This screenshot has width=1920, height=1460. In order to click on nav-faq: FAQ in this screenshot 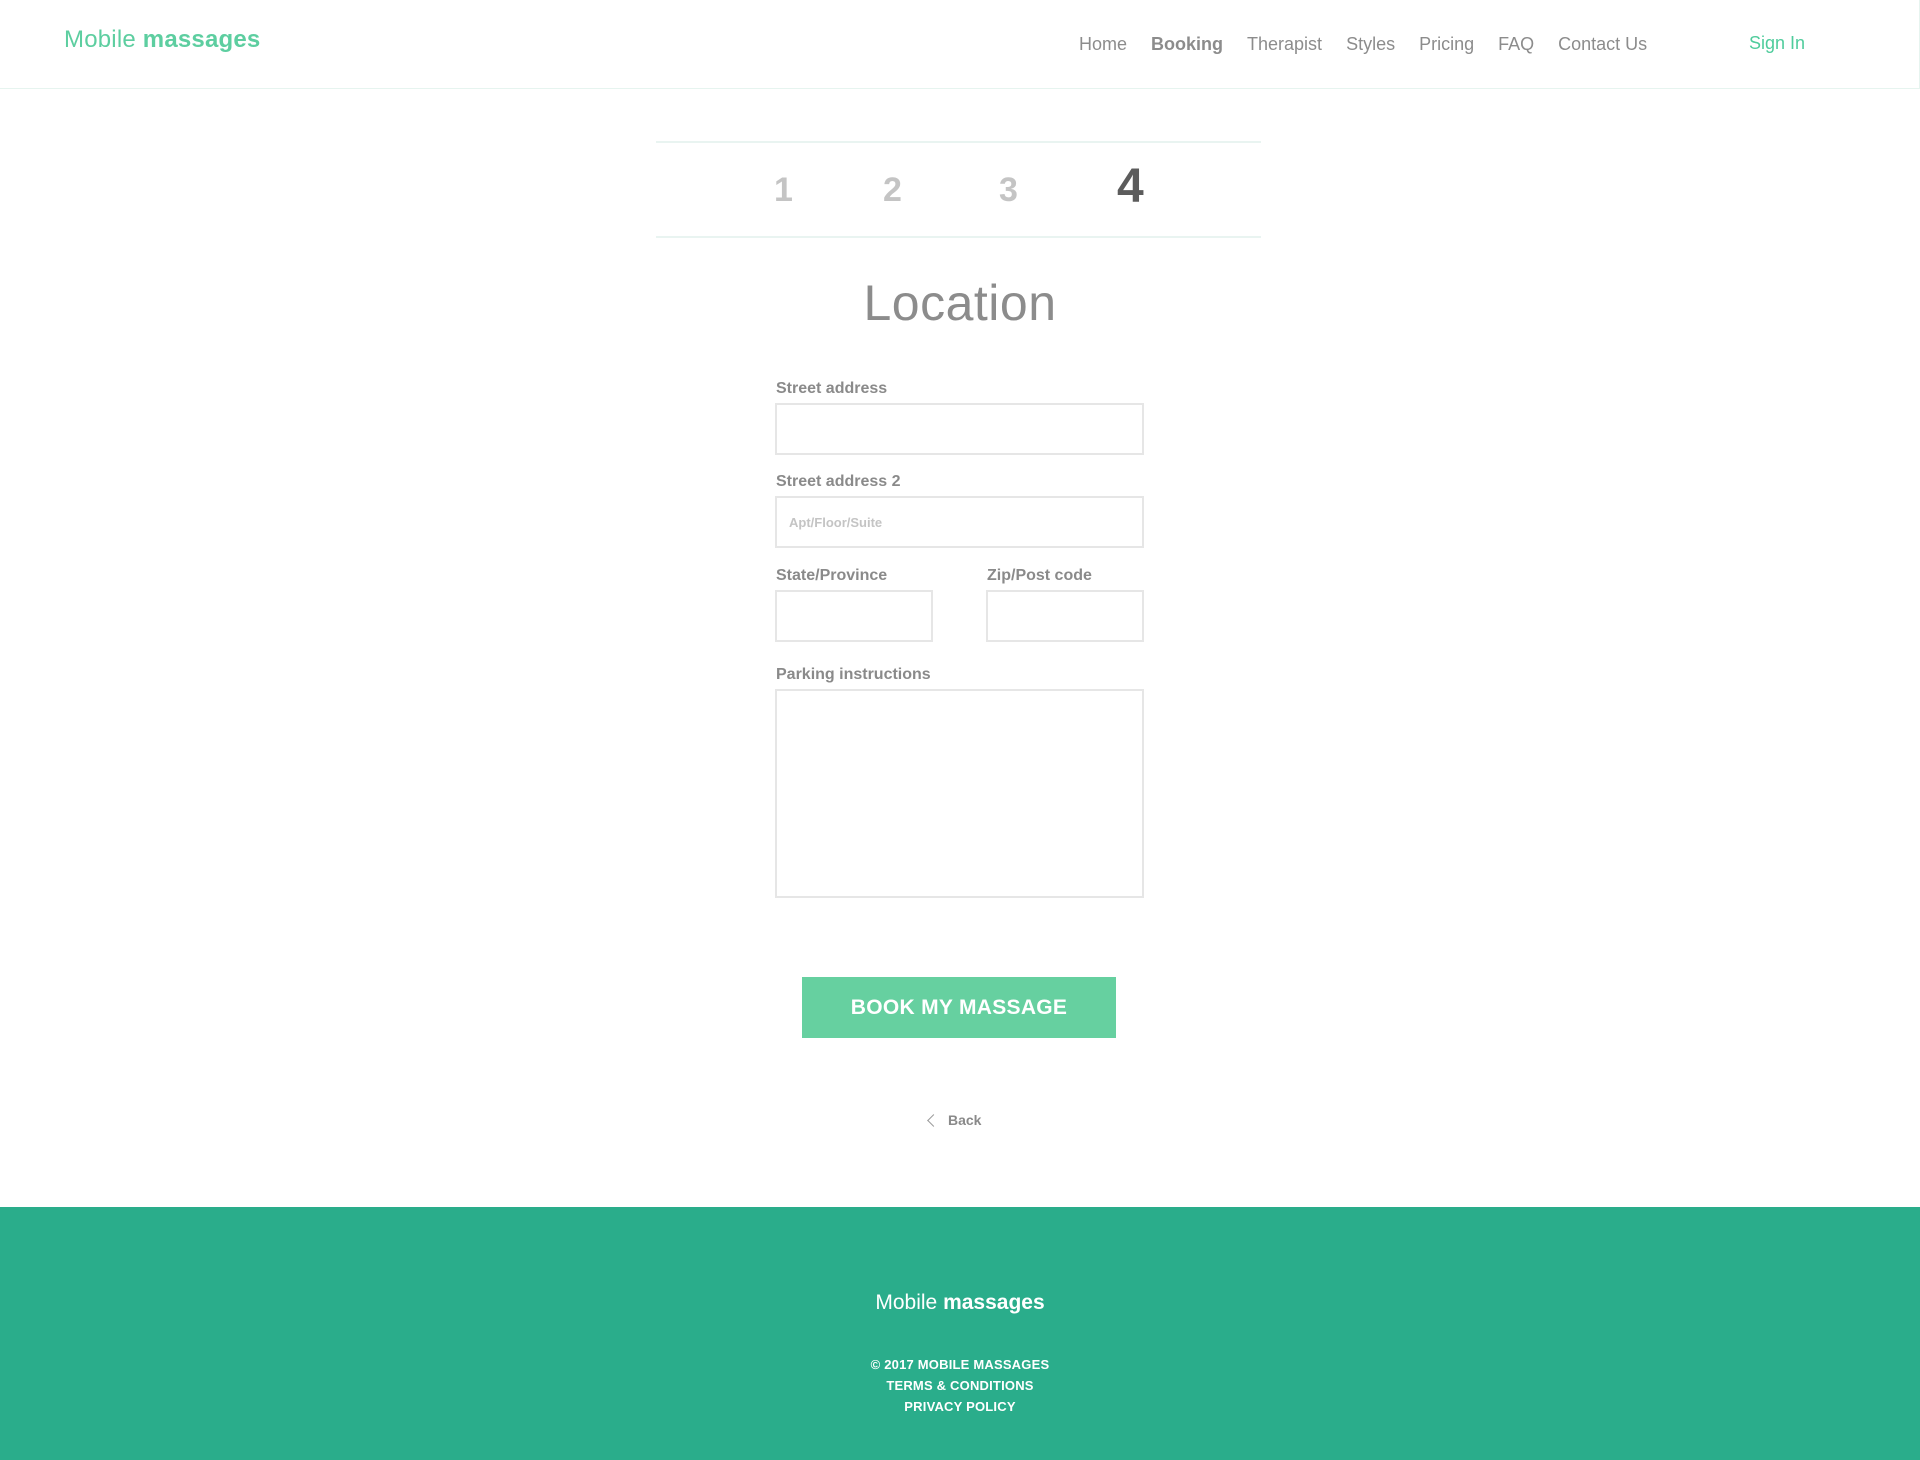, I will do `click(1516, 44)`.